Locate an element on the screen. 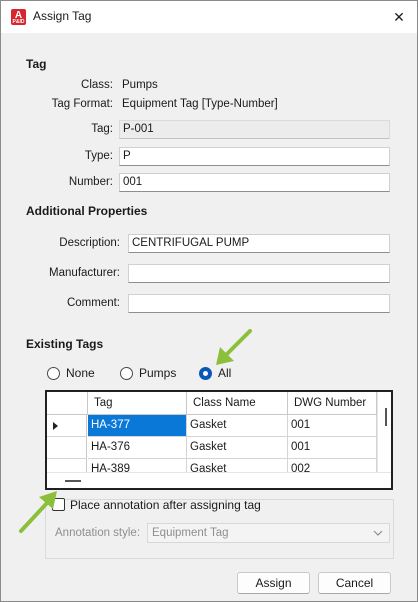  close-icon: ✕ is located at coordinates (399, 17).